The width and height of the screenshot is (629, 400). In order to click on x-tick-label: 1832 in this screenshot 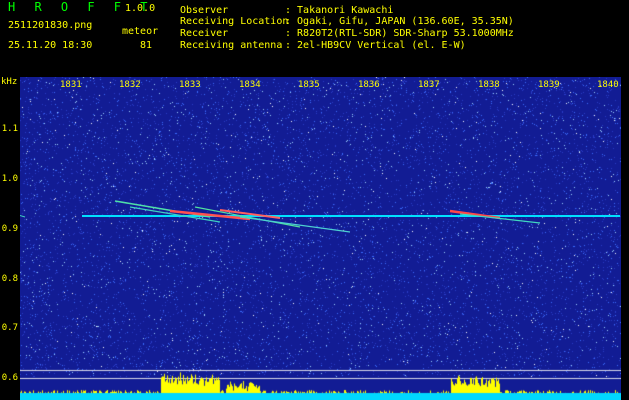, I will do `click(130, 85)`.